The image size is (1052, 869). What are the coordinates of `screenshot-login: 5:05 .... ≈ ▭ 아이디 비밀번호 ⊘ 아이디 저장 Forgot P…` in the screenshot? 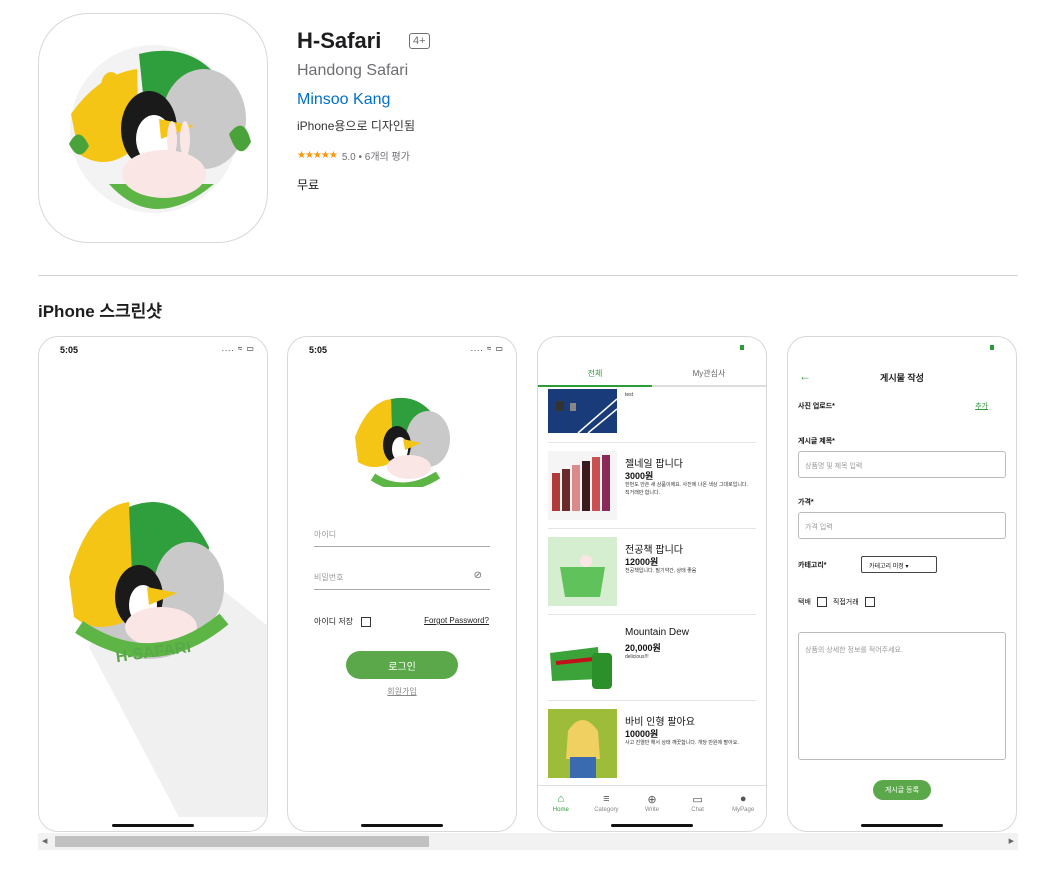 It's located at (402, 584).